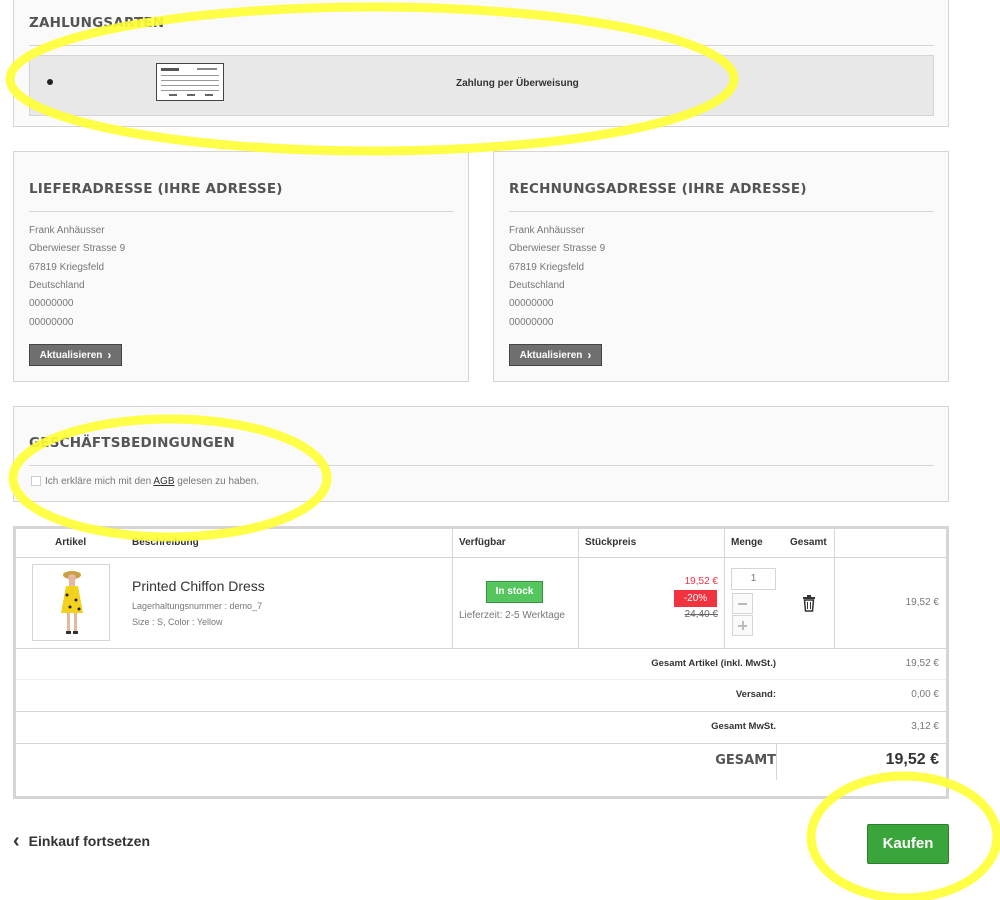  Describe the element at coordinates (547, 267) in the screenshot. I see `billing-city: 67819 Kriegsfeld` at that location.